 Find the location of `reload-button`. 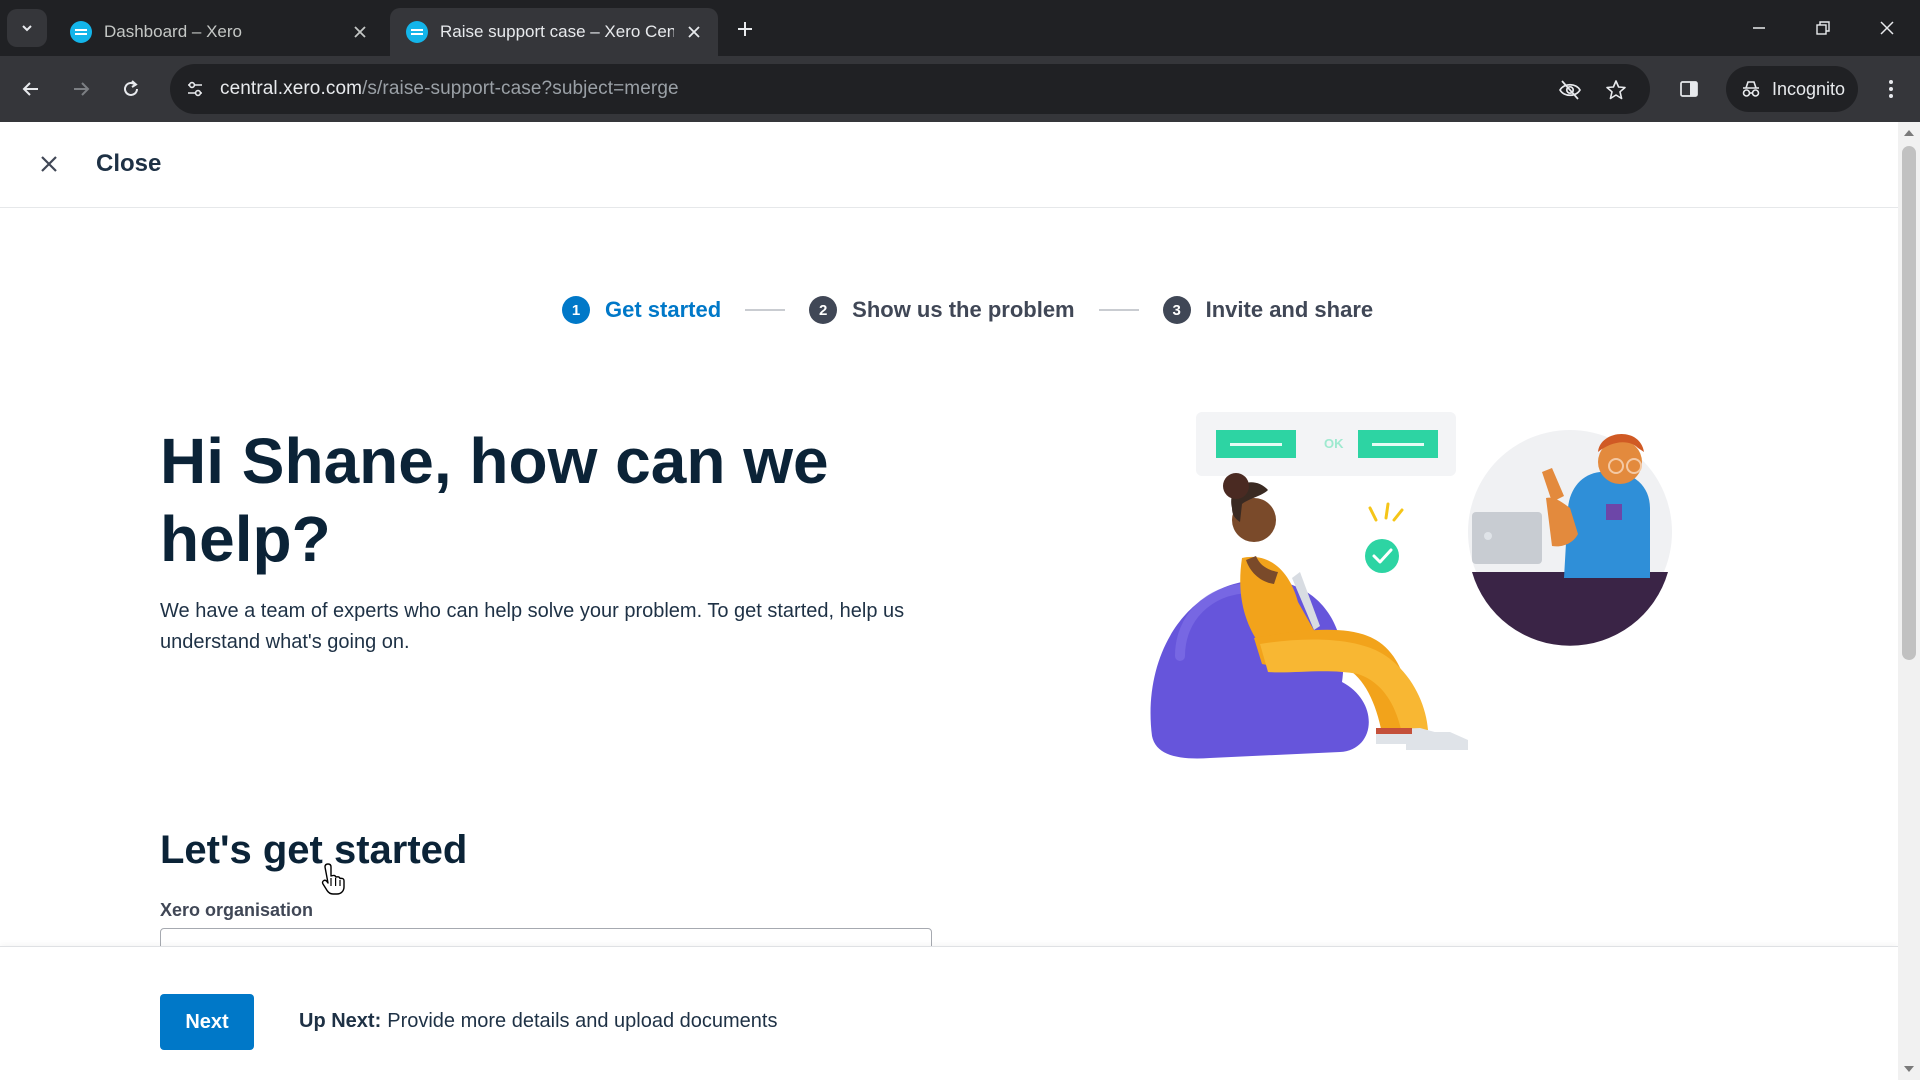

reload-button is located at coordinates (131, 89).